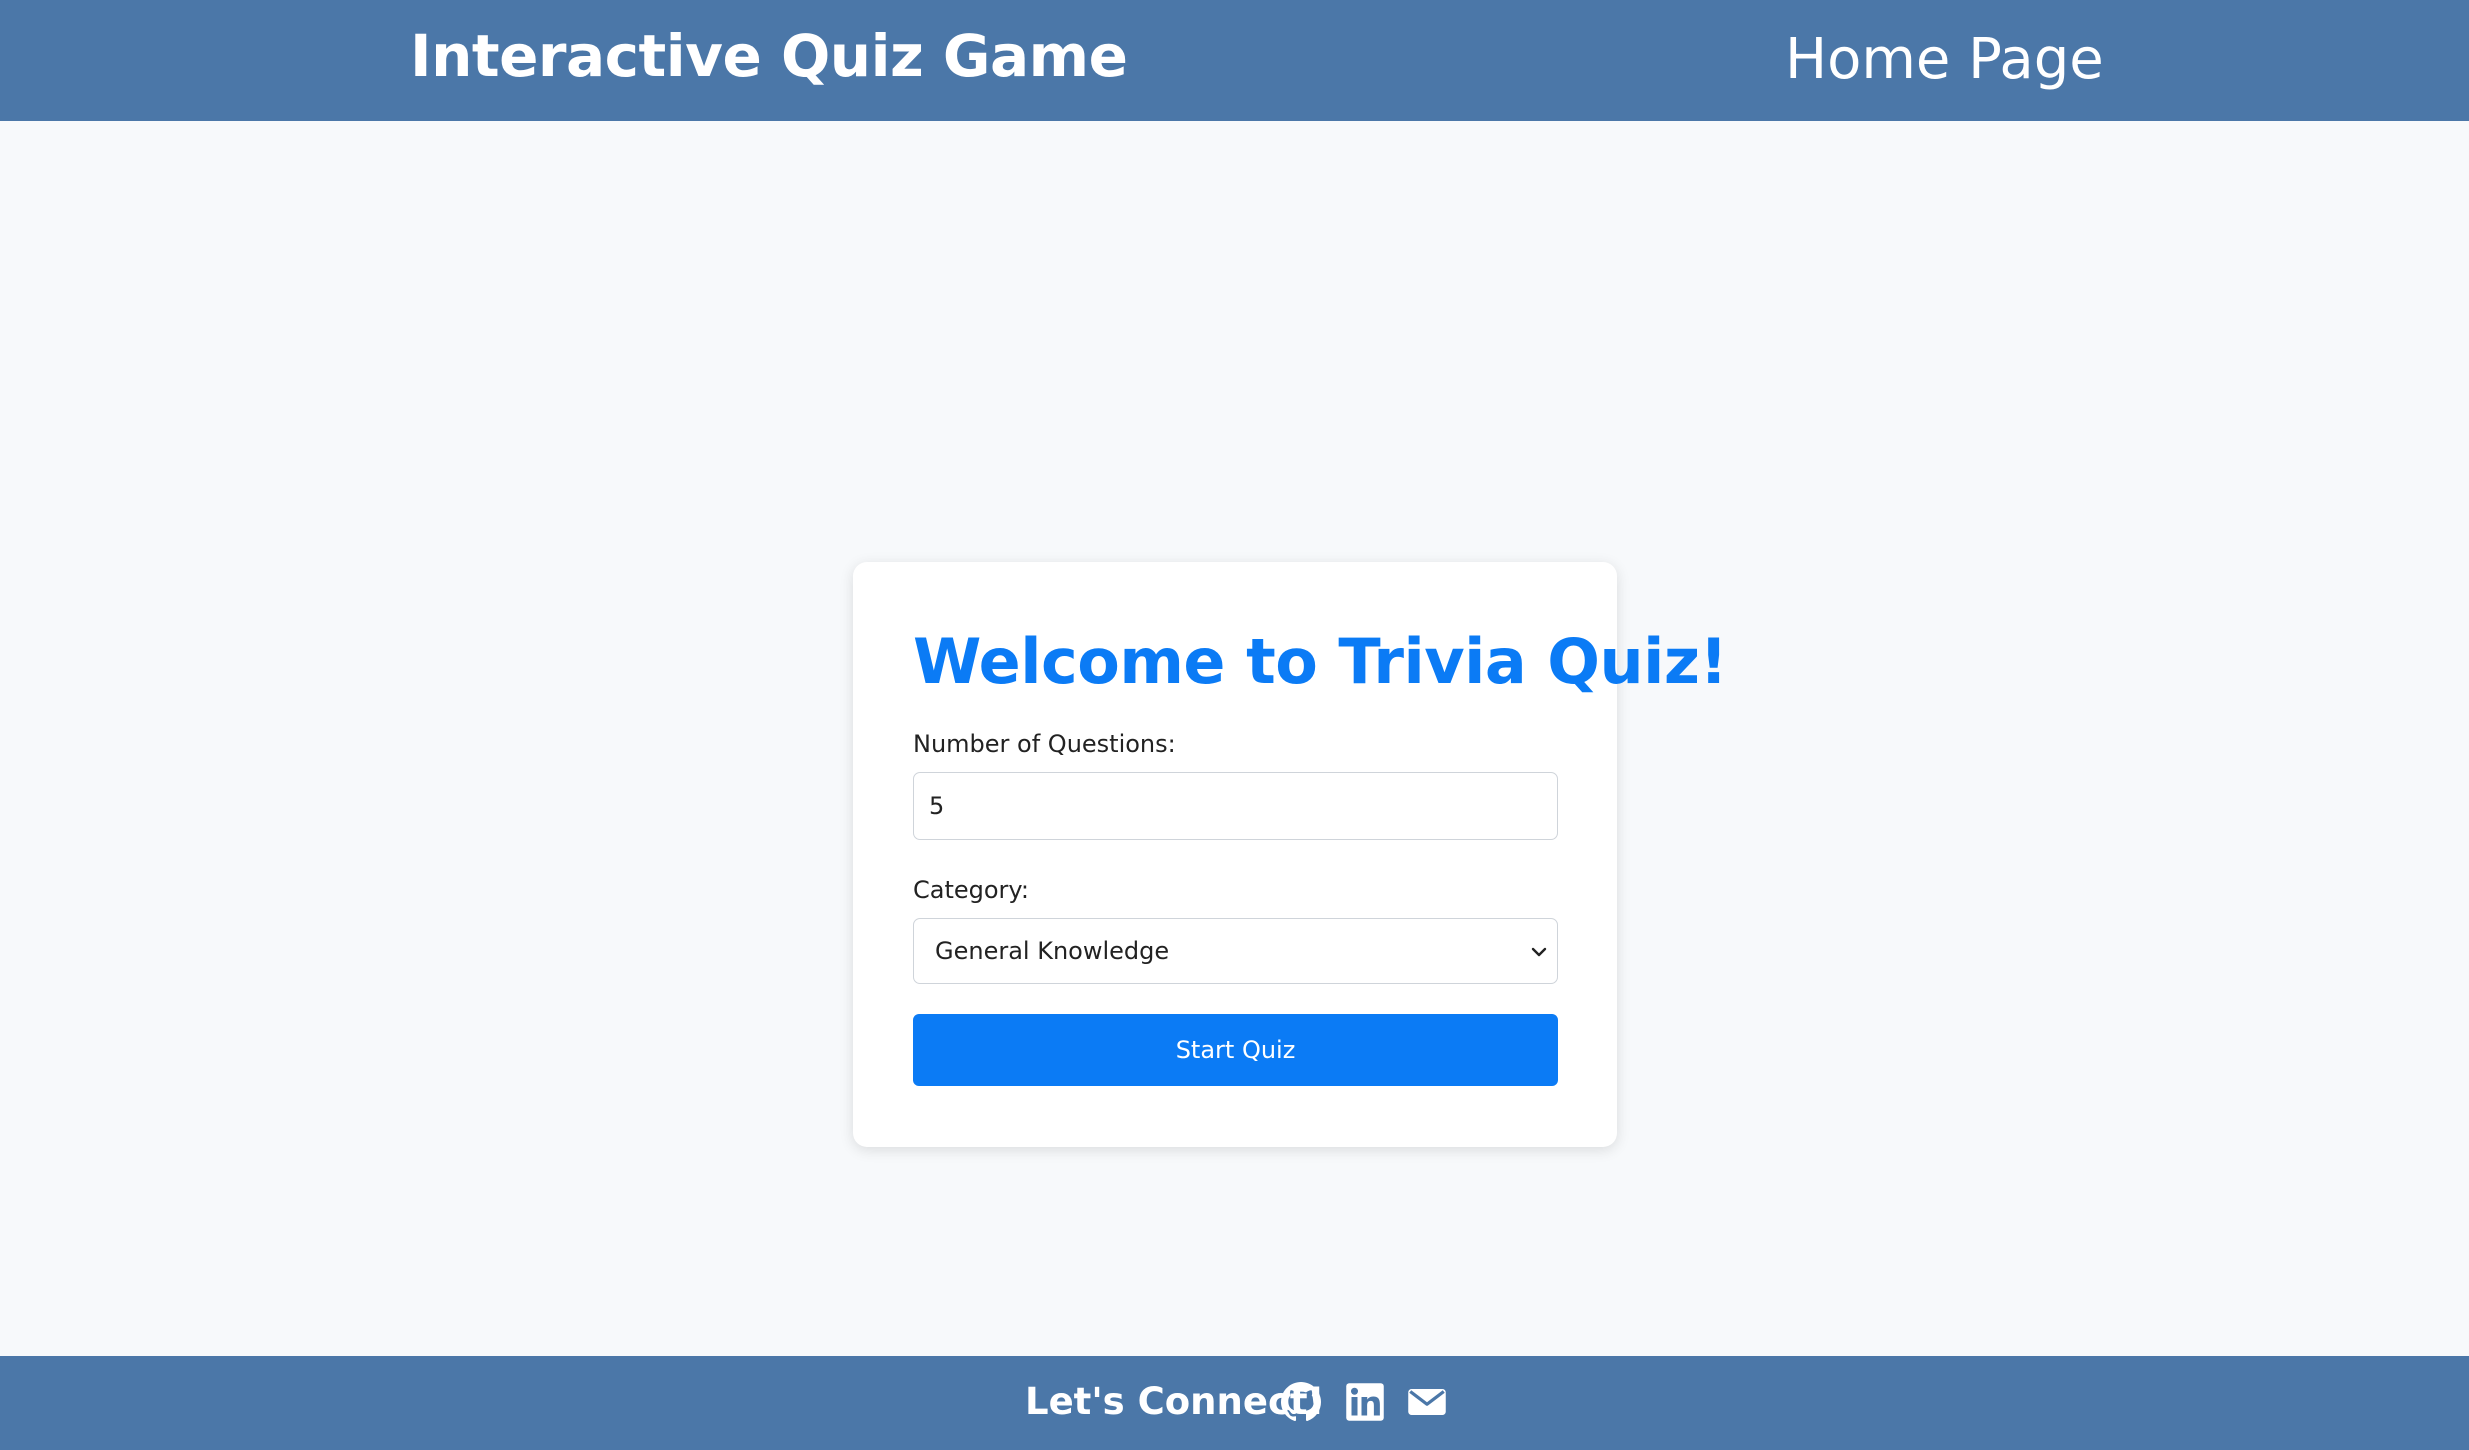 This screenshot has width=2469, height=1450. I want to click on questions-label: Number of Questions:, so click(1044, 744).